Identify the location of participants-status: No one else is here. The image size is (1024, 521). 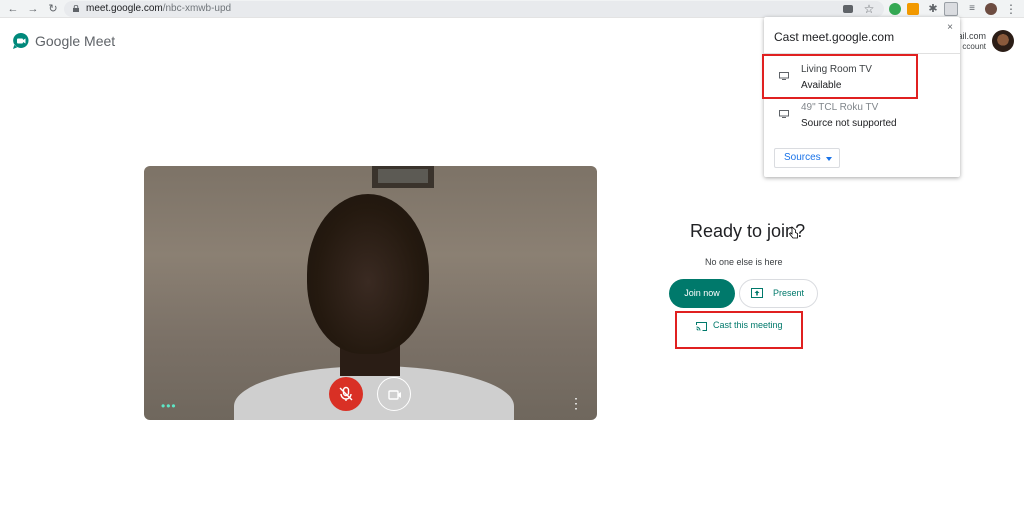
(744, 262).